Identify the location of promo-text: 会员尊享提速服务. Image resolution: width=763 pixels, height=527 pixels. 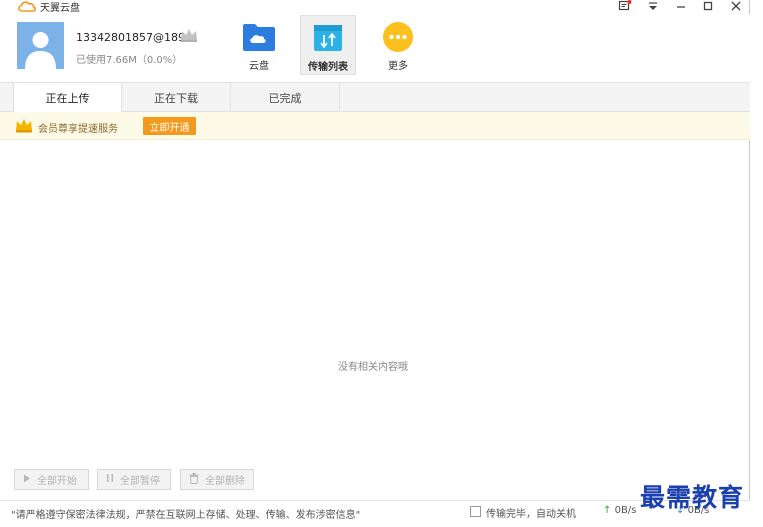
(78, 129).